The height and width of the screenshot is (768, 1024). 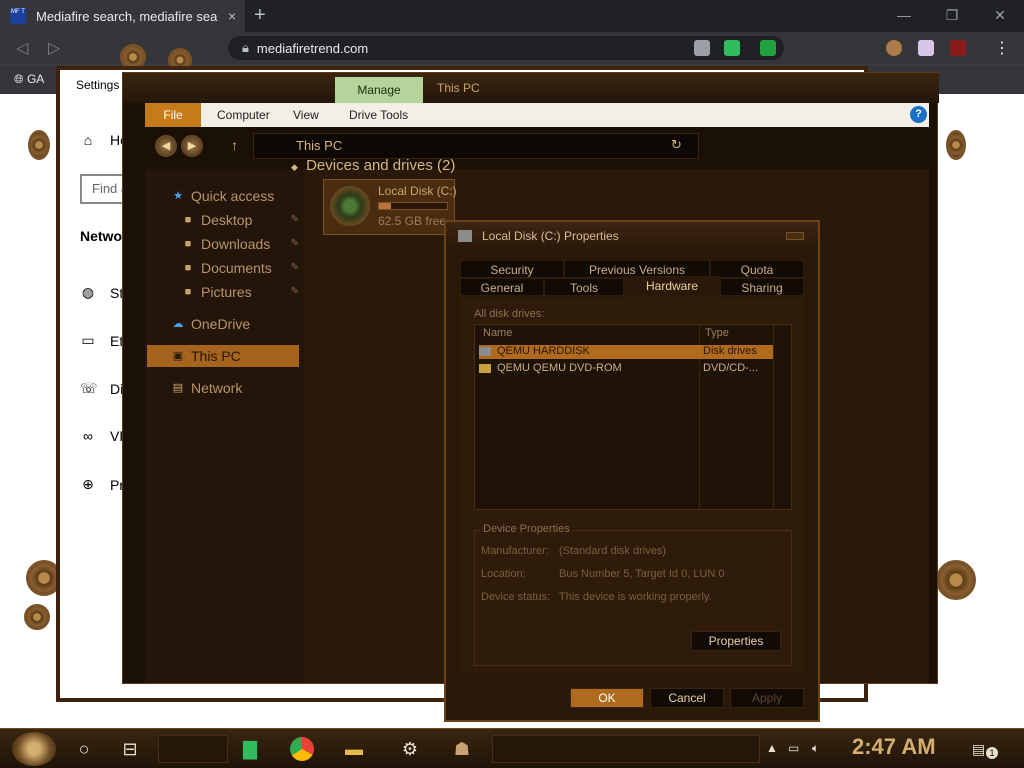 What do you see at coordinates (245, 47) in the screenshot?
I see `lock-icon: 🔒︎` at bounding box center [245, 47].